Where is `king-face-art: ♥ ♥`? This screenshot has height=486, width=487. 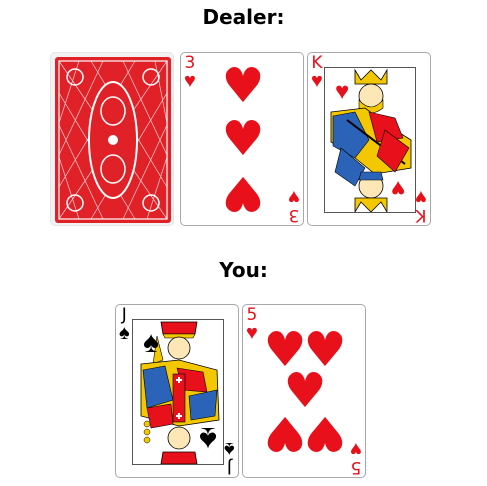
king-face-art: ♥ ♥ is located at coordinates (370, 140).